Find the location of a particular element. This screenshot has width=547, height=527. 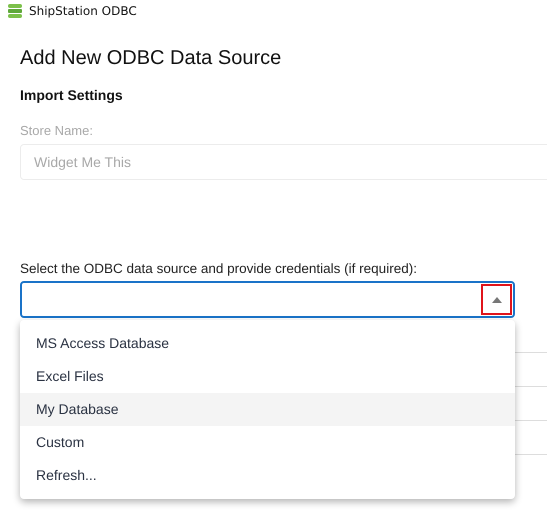

caret-icon is located at coordinates (497, 299).